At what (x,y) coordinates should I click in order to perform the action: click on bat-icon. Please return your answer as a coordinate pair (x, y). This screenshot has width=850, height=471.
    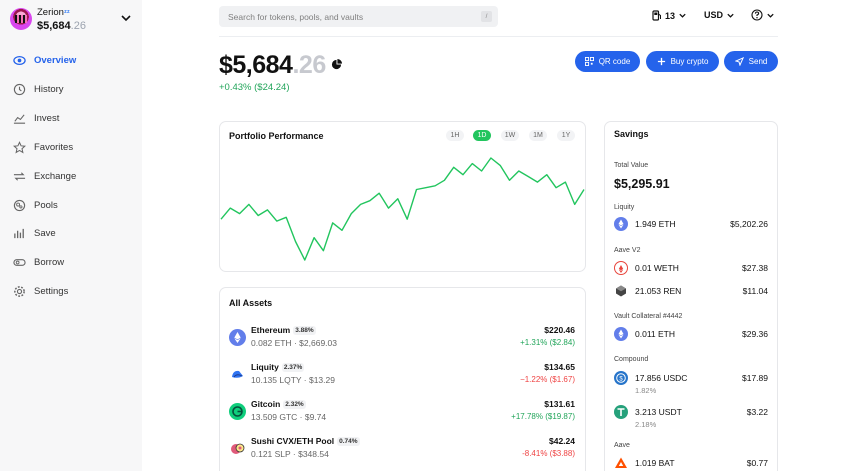
    Looking at the image, I should click on (621, 463).